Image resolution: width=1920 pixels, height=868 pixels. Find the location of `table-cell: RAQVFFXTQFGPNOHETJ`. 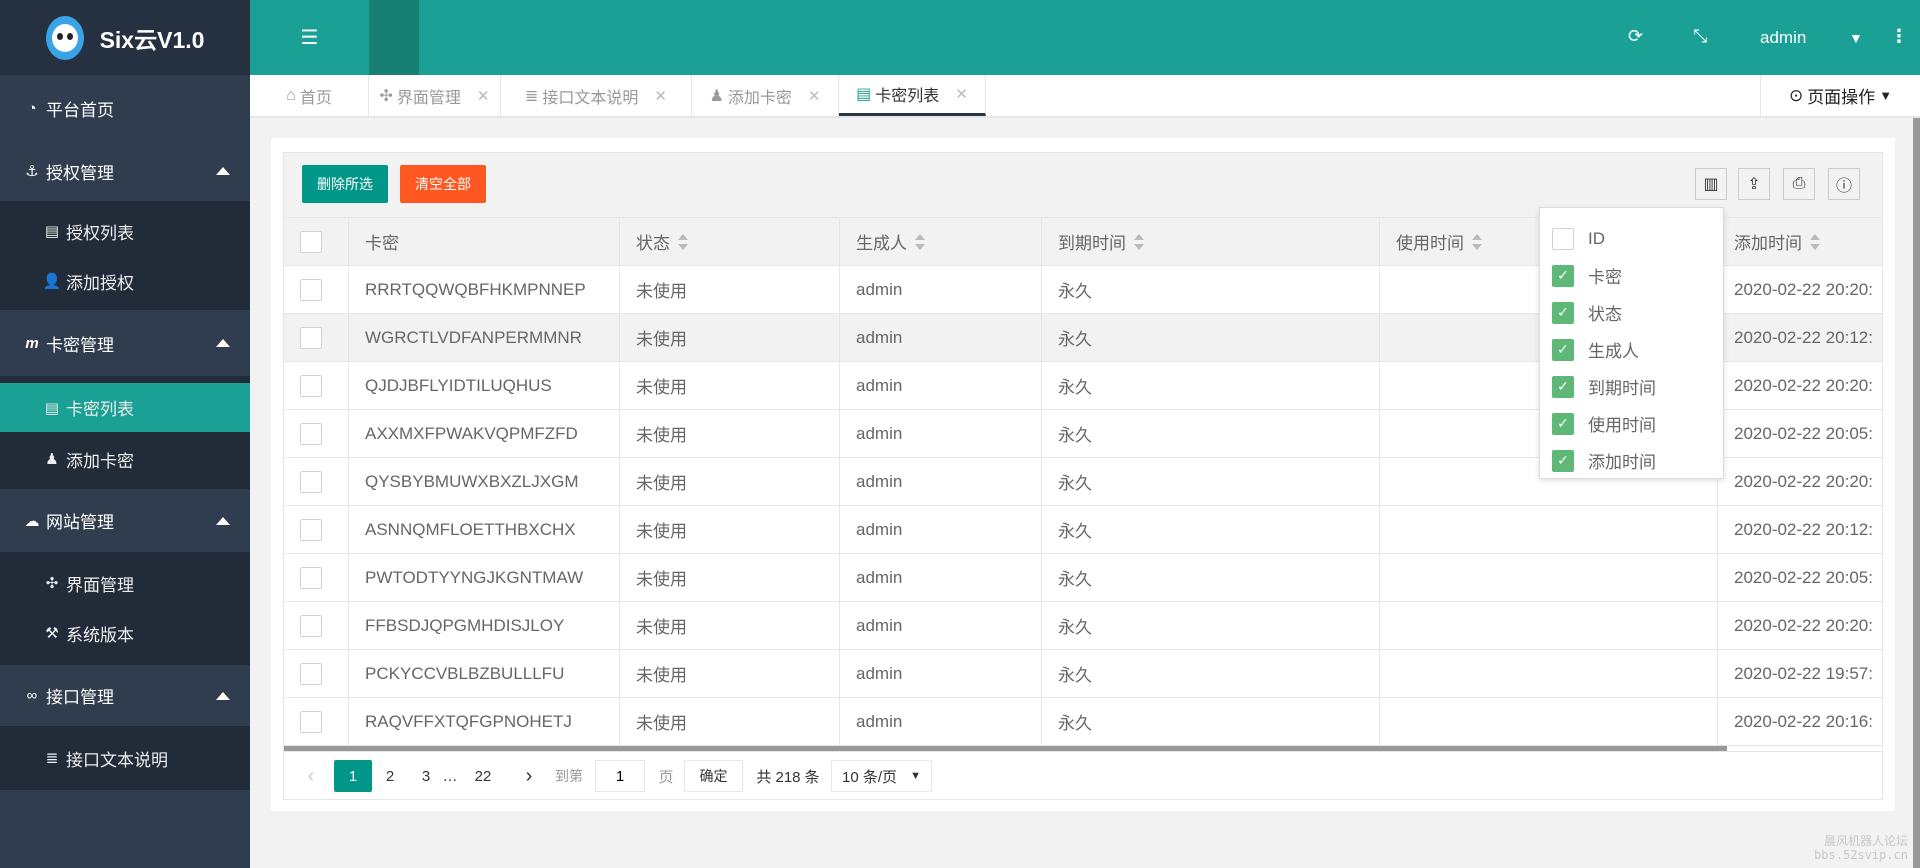

table-cell: RAQVFFXTQFGPNOHETJ is located at coordinates (484, 721).